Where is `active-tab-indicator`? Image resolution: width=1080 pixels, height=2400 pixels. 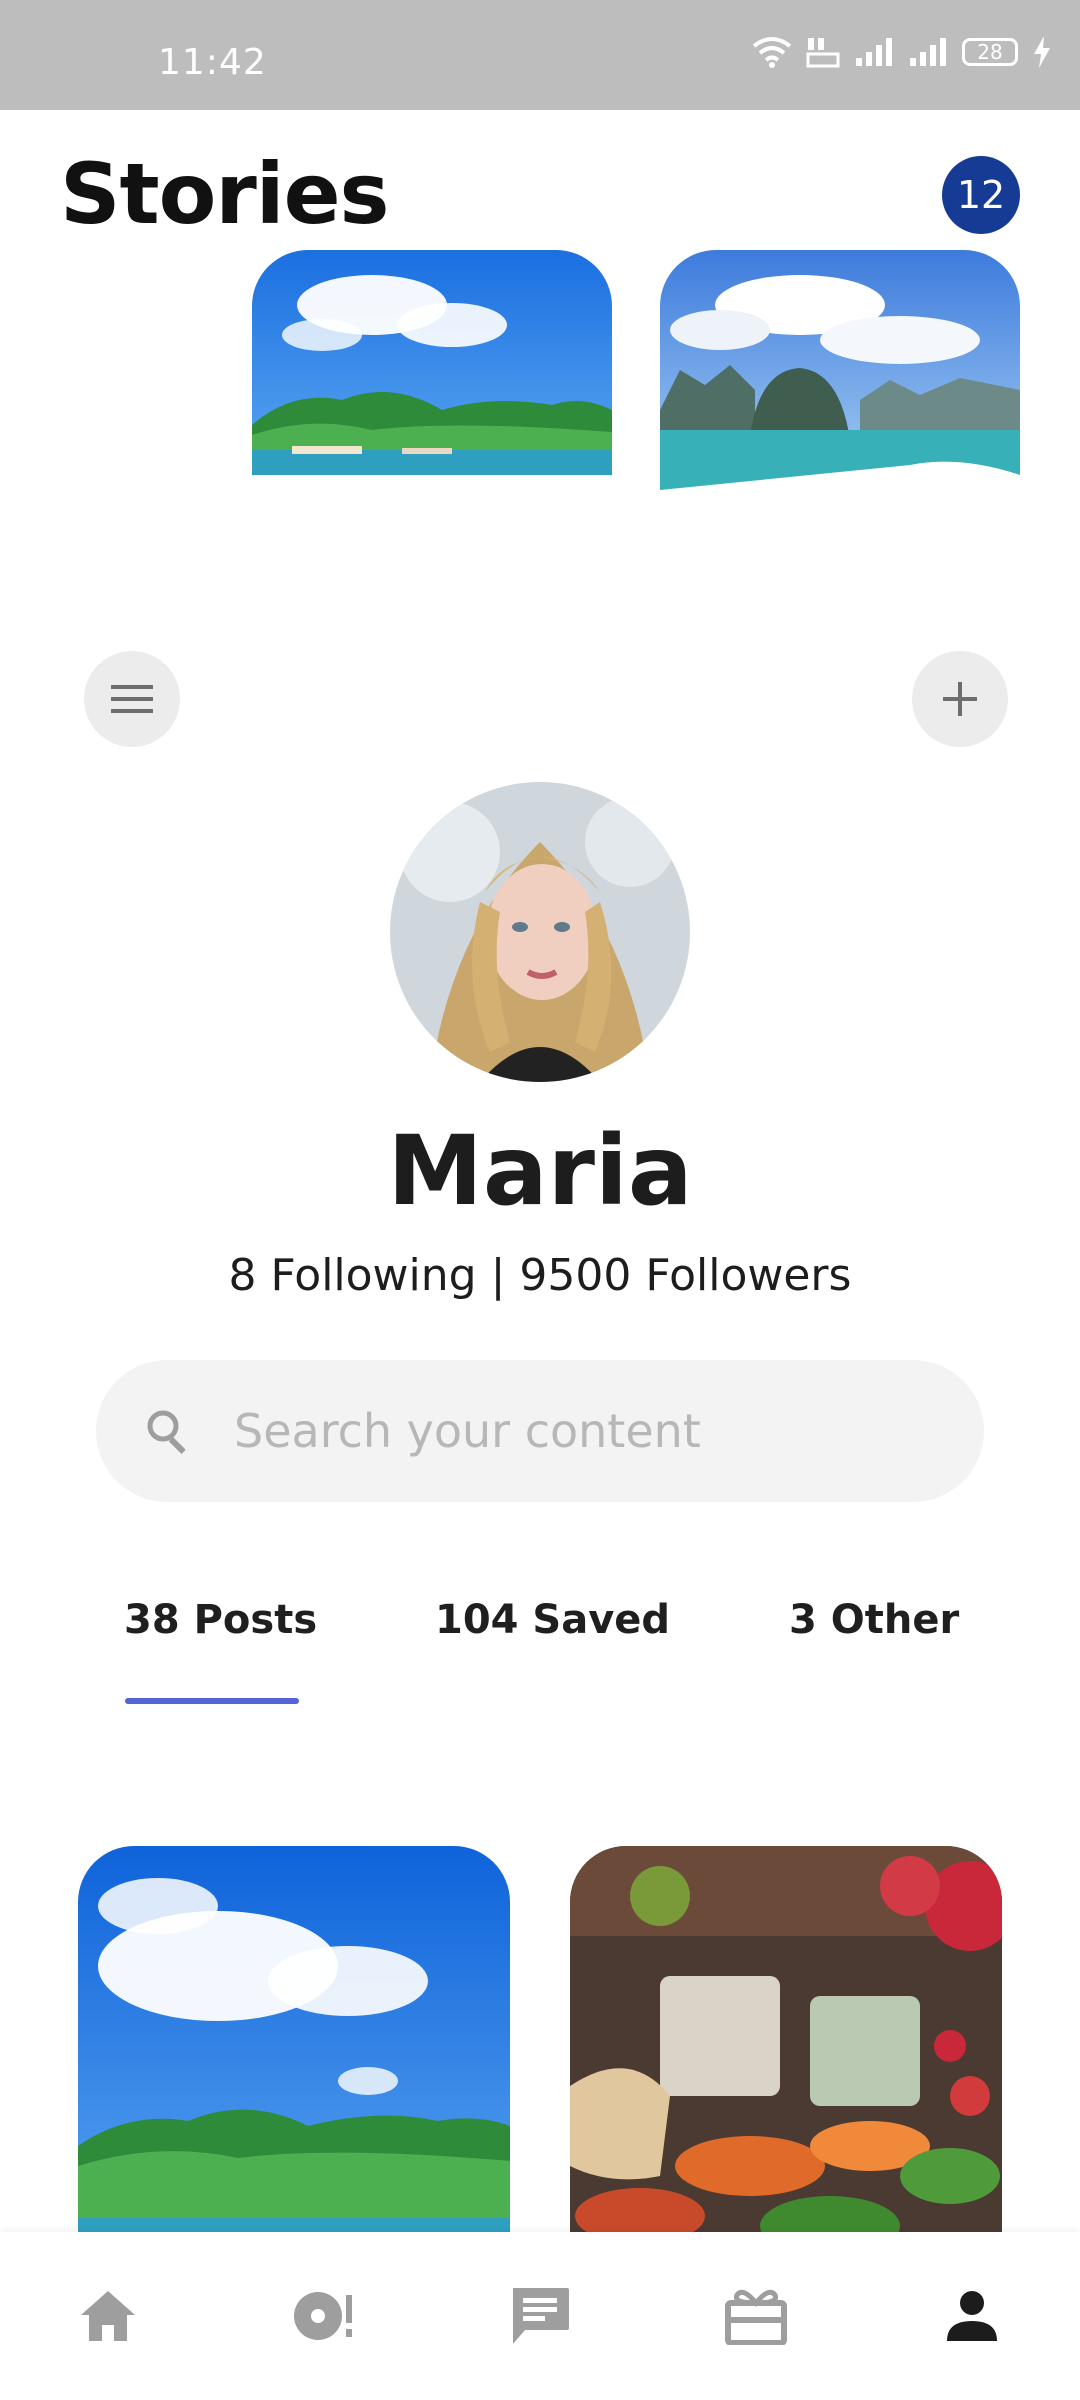 active-tab-indicator is located at coordinates (212, 1701).